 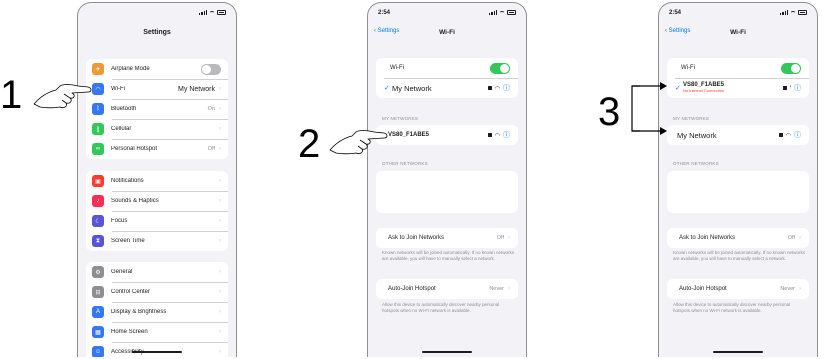 What do you see at coordinates (663, 86) in the screenshot?
I see `arrow-head-top` at bounding box center [663, 86].